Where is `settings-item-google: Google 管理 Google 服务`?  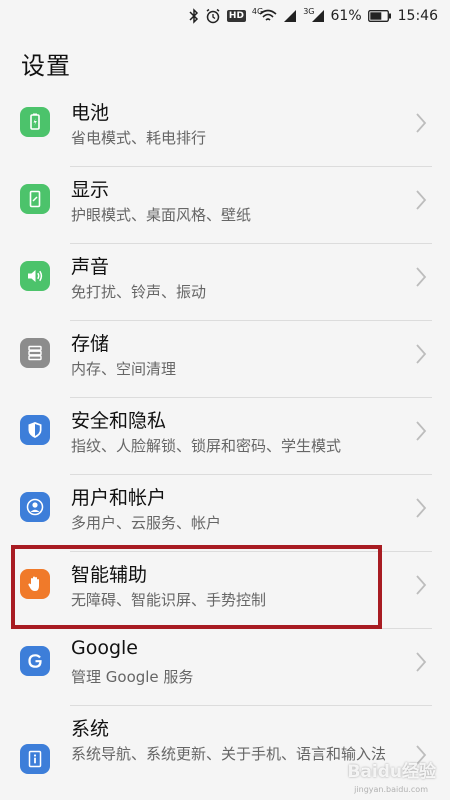 settings-item-google: Google 管理 Google 服务 is located at coordinates (225, 667).